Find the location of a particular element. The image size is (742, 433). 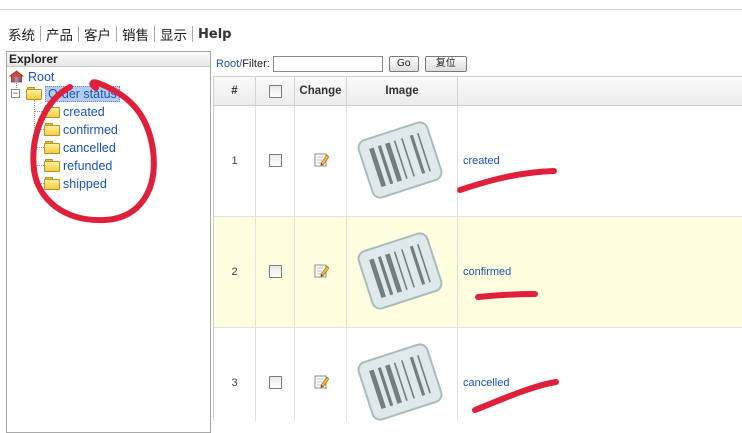

root-home-icon is located at coordinates (16, 76).